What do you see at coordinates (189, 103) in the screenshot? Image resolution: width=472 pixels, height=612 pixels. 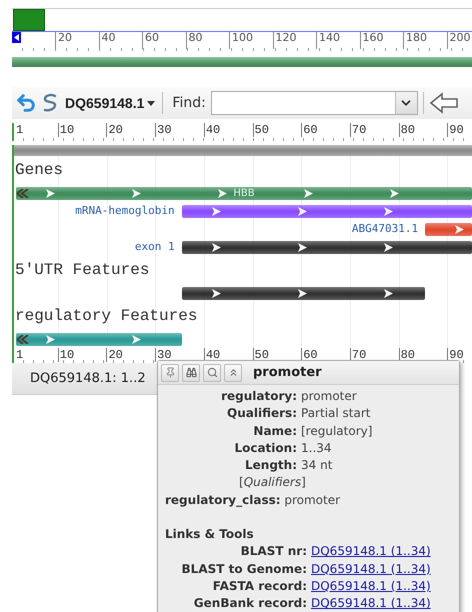 I see `find-label: Find:` at bounding box center [189, 103].